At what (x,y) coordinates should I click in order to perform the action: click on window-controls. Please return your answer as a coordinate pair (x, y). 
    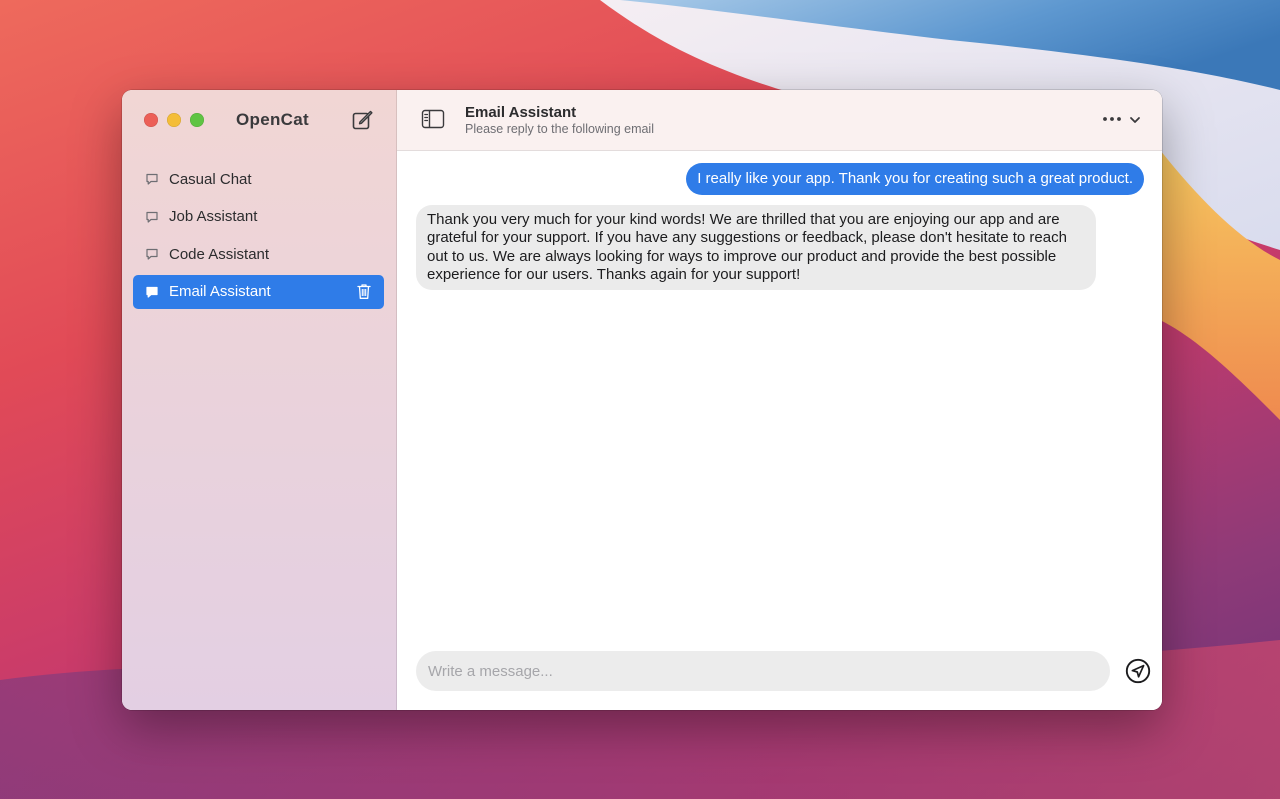
    Looking at the image, I should click on (174, 120).